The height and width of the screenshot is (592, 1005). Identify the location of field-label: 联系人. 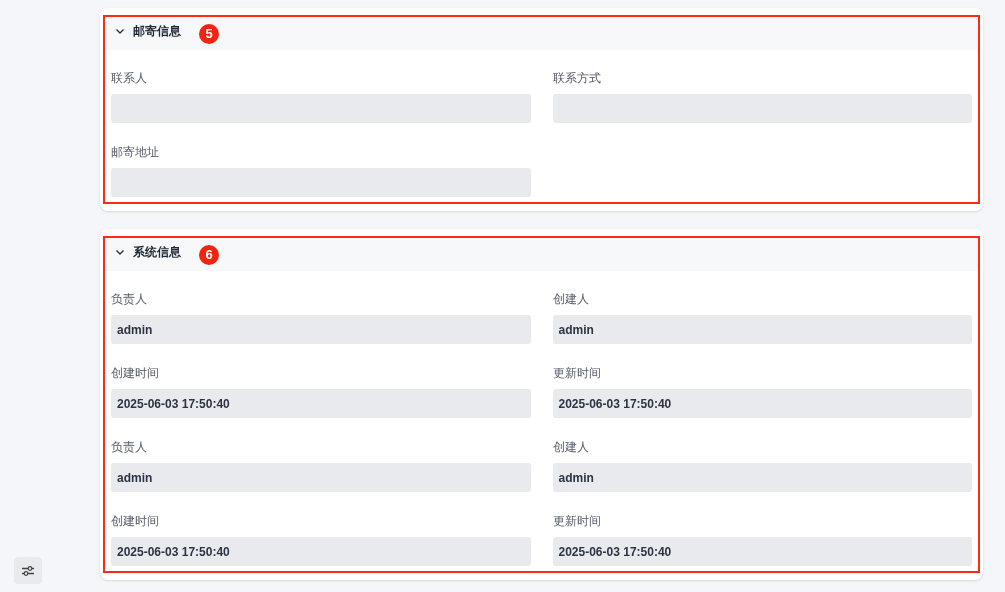
(129, 78).